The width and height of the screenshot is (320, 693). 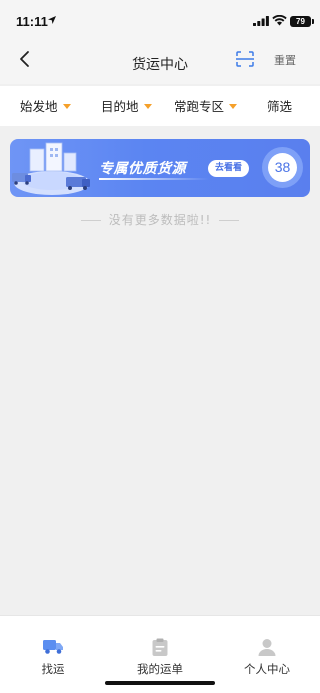 I want to click on cargo-count-badge: 38, so click(x=282, y=167).